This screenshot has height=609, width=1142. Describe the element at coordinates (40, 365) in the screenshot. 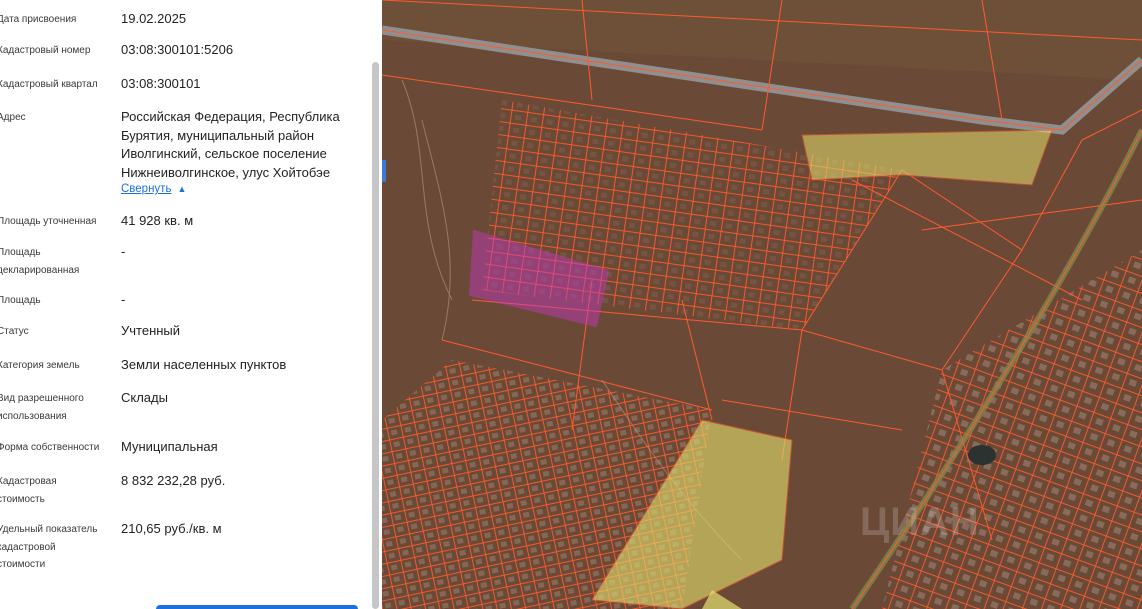

I see `label: Категория земель` at that location.